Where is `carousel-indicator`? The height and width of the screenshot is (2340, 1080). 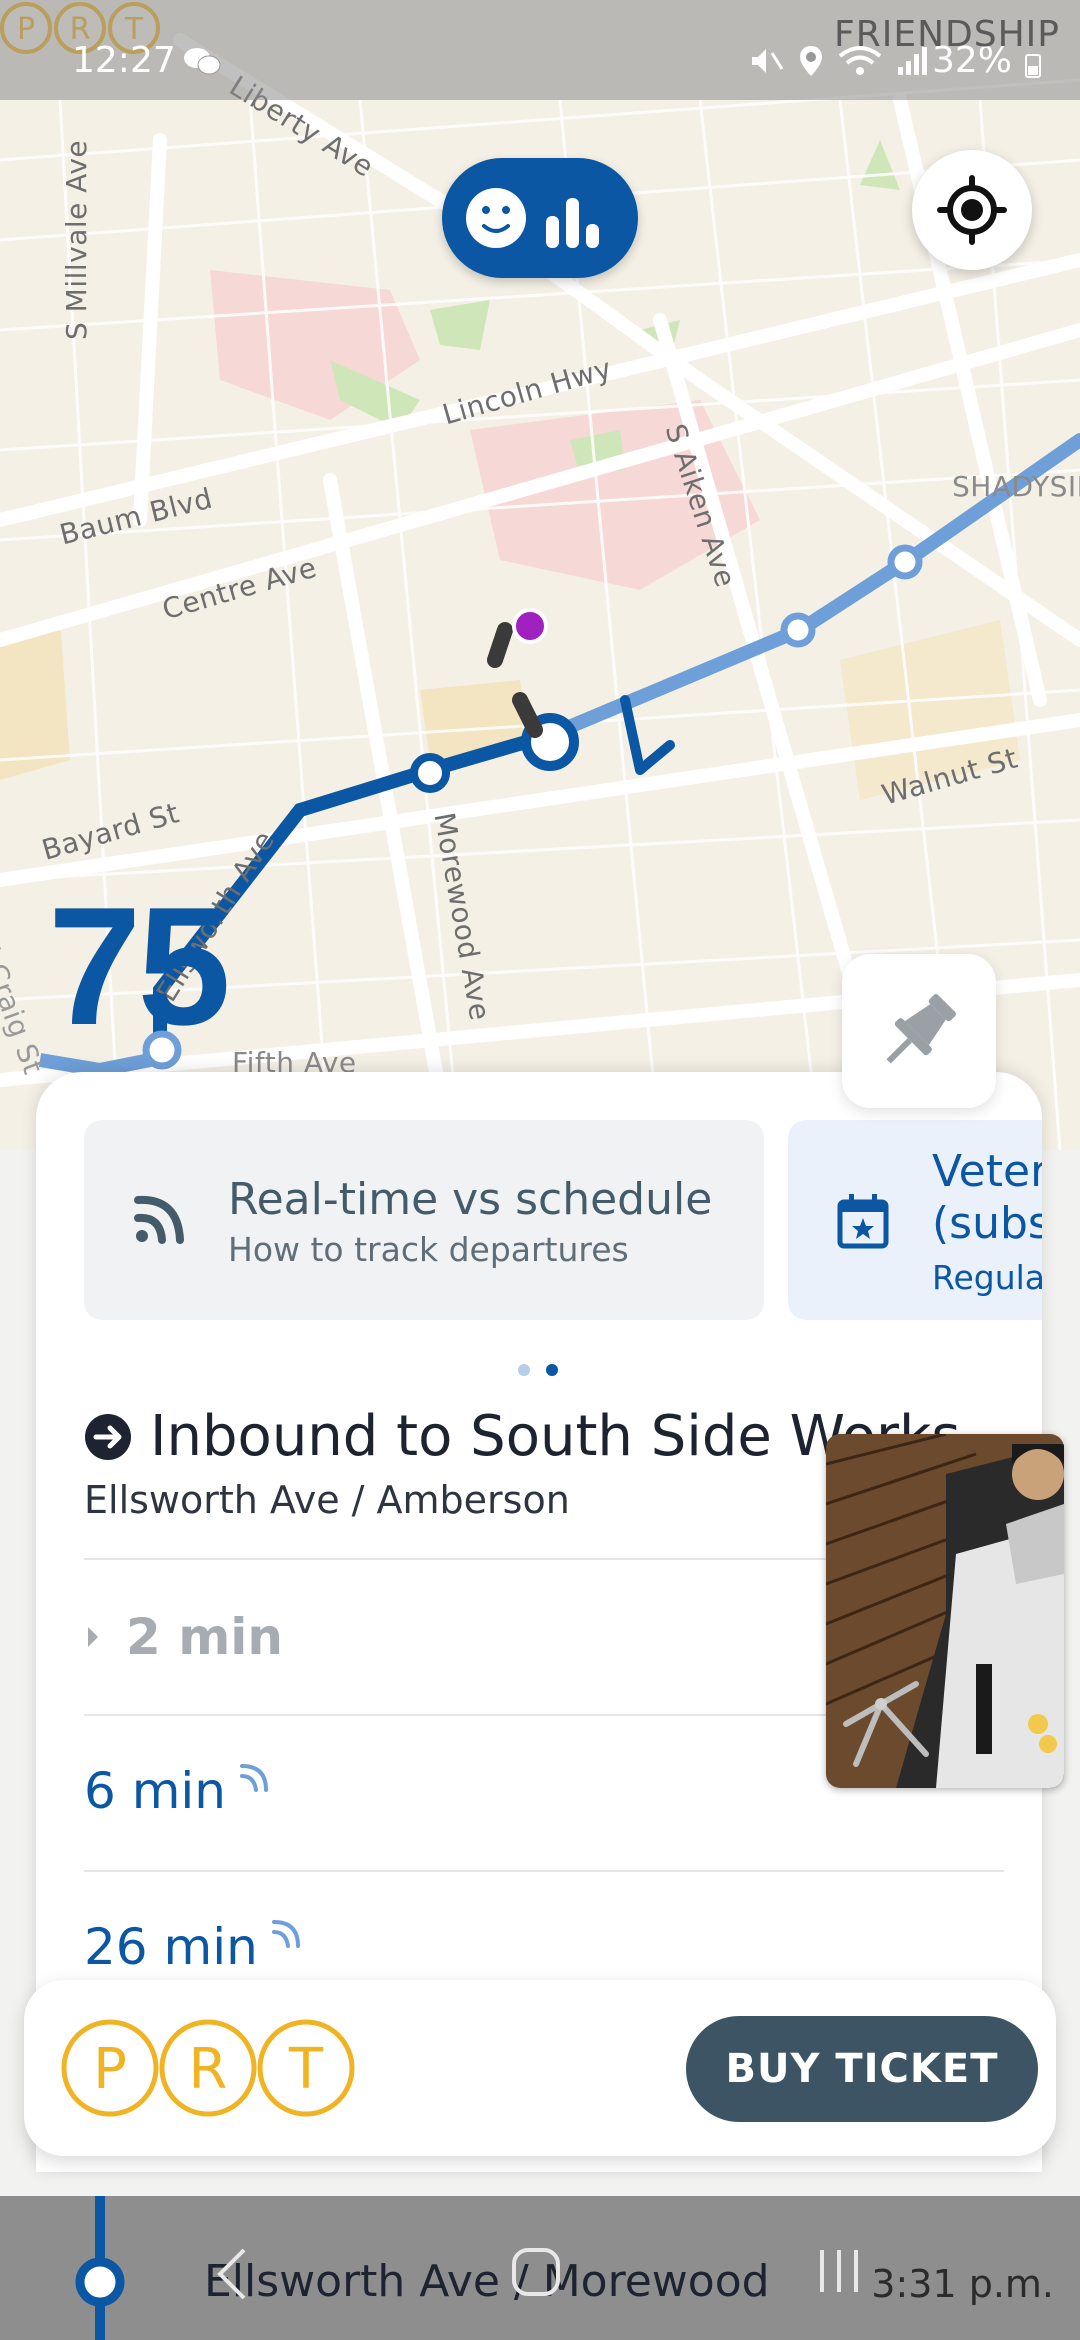
carousel-indicator is located at coordinates (538, 1370).